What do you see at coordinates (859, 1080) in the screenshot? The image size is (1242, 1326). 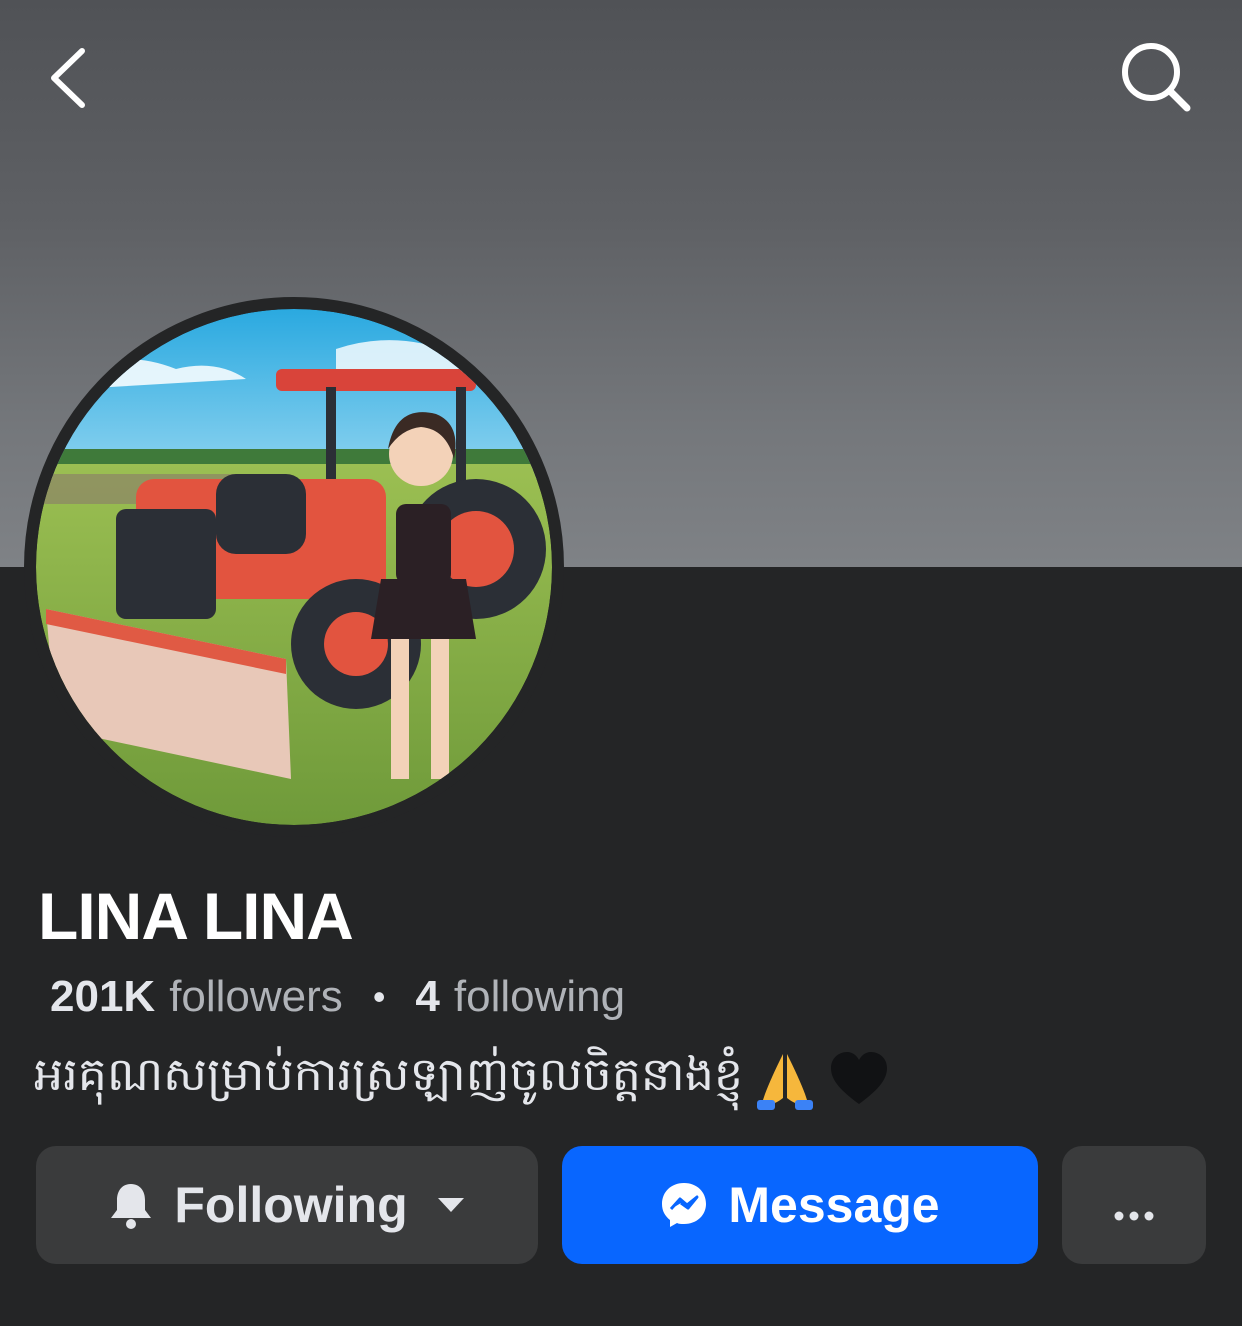 I see `black-heart-emoji` at bounding box center [859, 1080].